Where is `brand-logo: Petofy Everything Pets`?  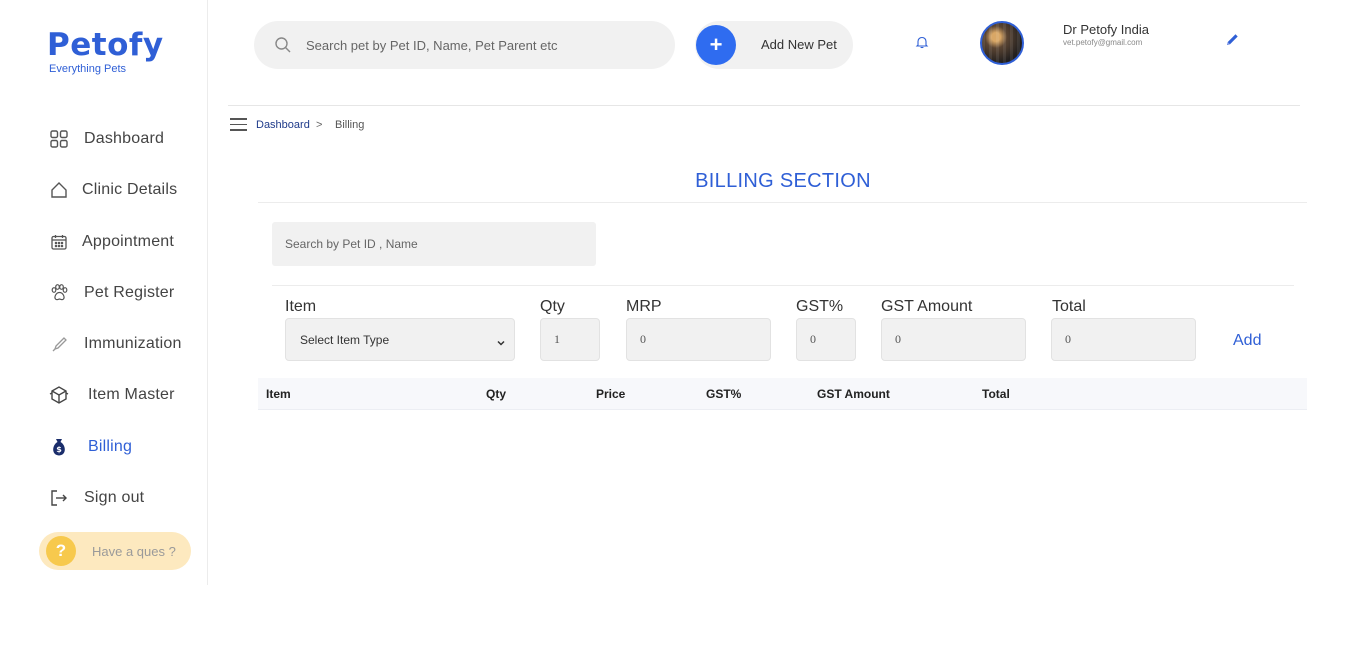 brand-logo: Petofy Everything Pets is located at coordinates (105, 51).